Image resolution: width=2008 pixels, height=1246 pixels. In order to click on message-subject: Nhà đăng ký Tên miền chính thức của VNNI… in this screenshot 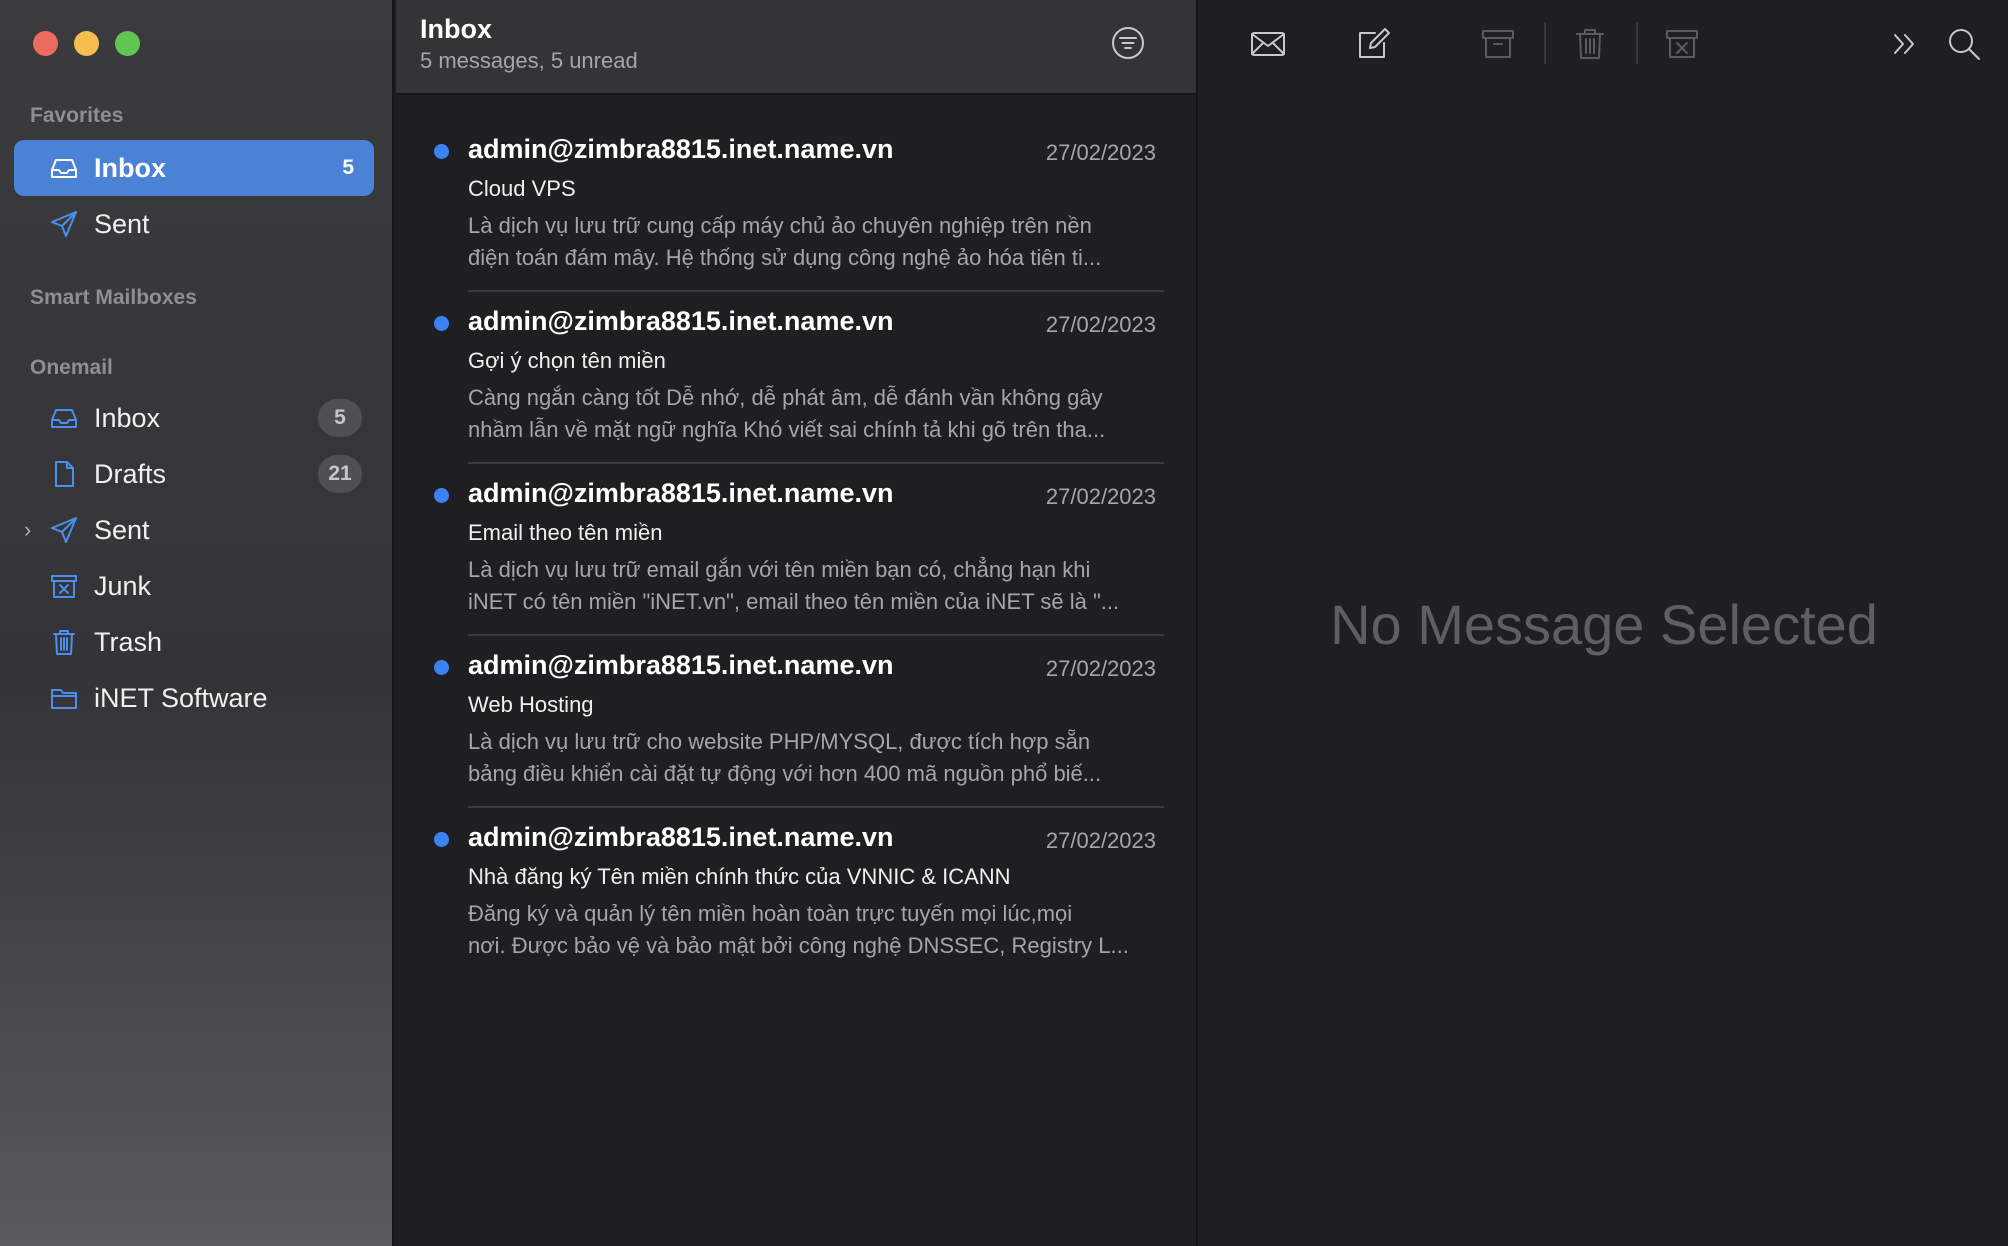, I will do `click(739, 876)`.